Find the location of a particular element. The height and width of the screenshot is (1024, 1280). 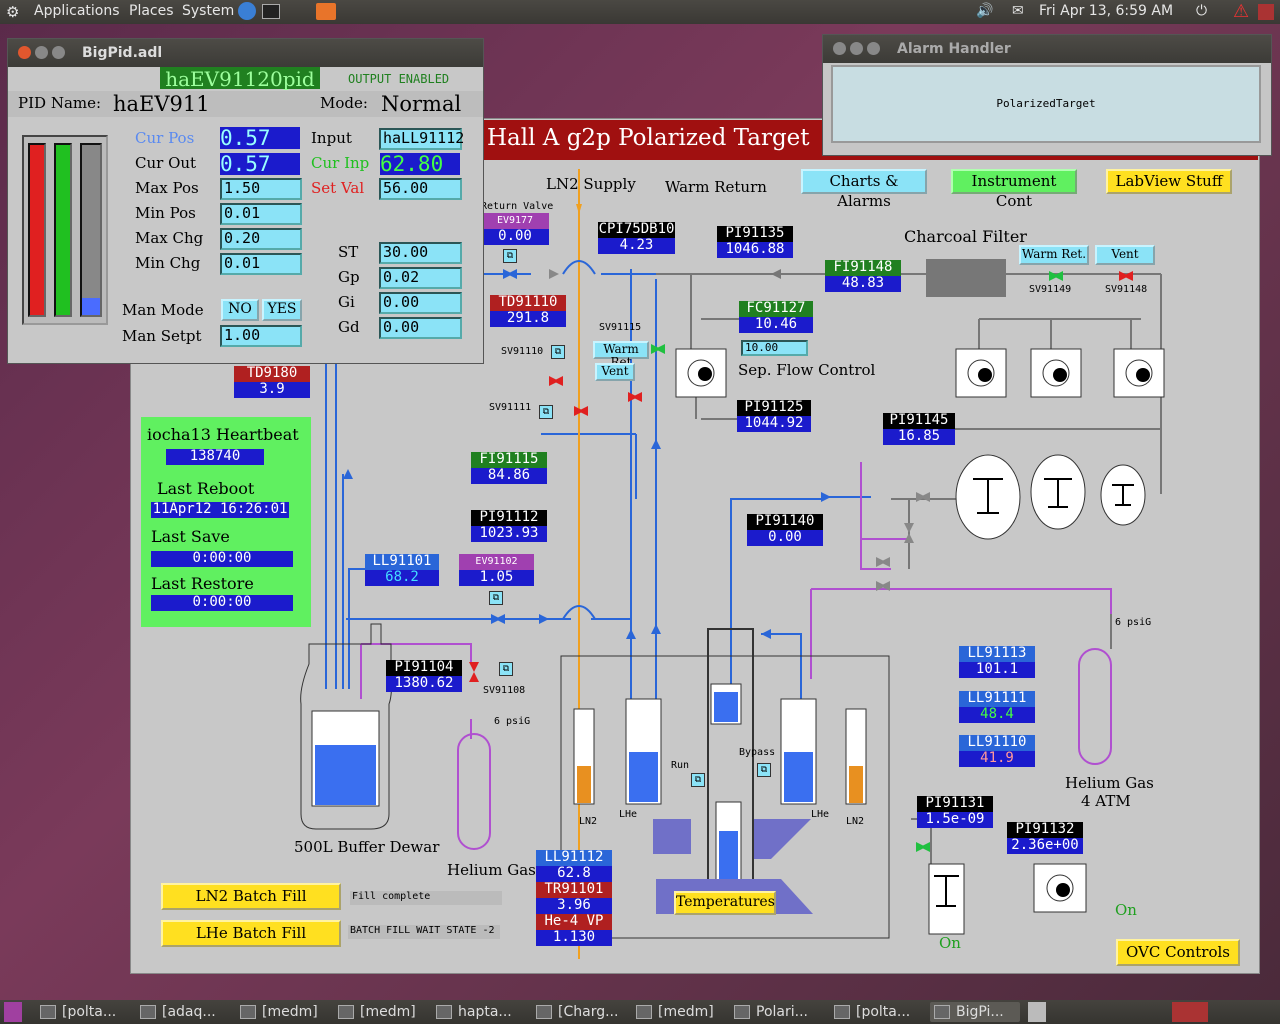

alarm-window-title: Alarm Handler is located at coordinates (954, 49).